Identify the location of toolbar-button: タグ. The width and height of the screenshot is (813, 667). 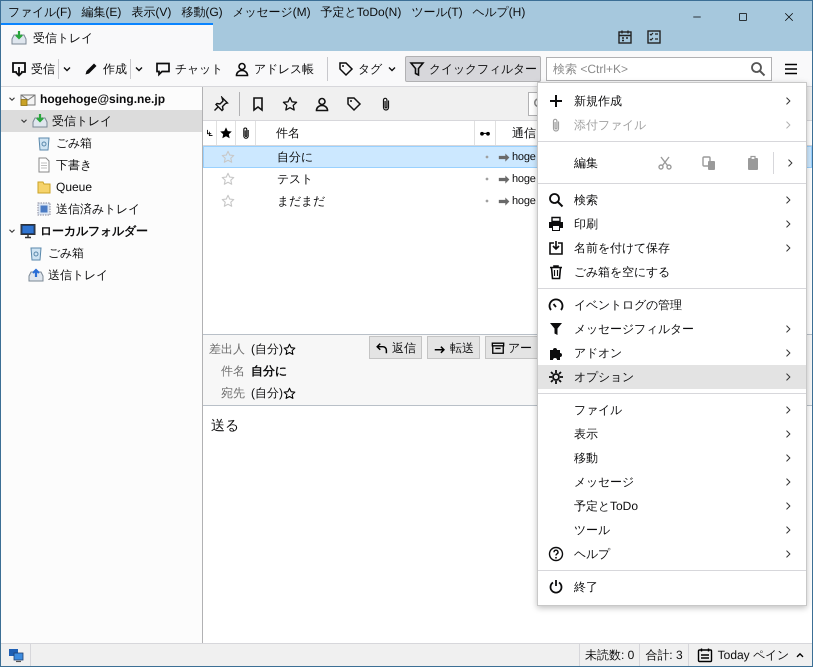
(368, 69).